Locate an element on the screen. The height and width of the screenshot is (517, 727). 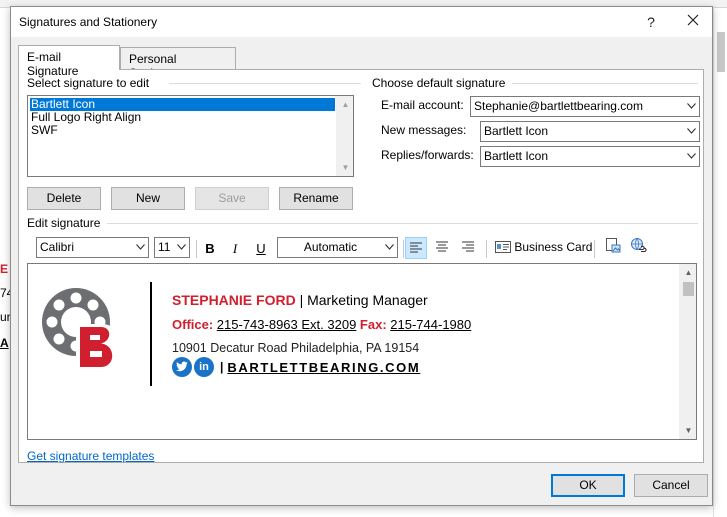
insert-picture-icon is located at coordinates (613, 245).